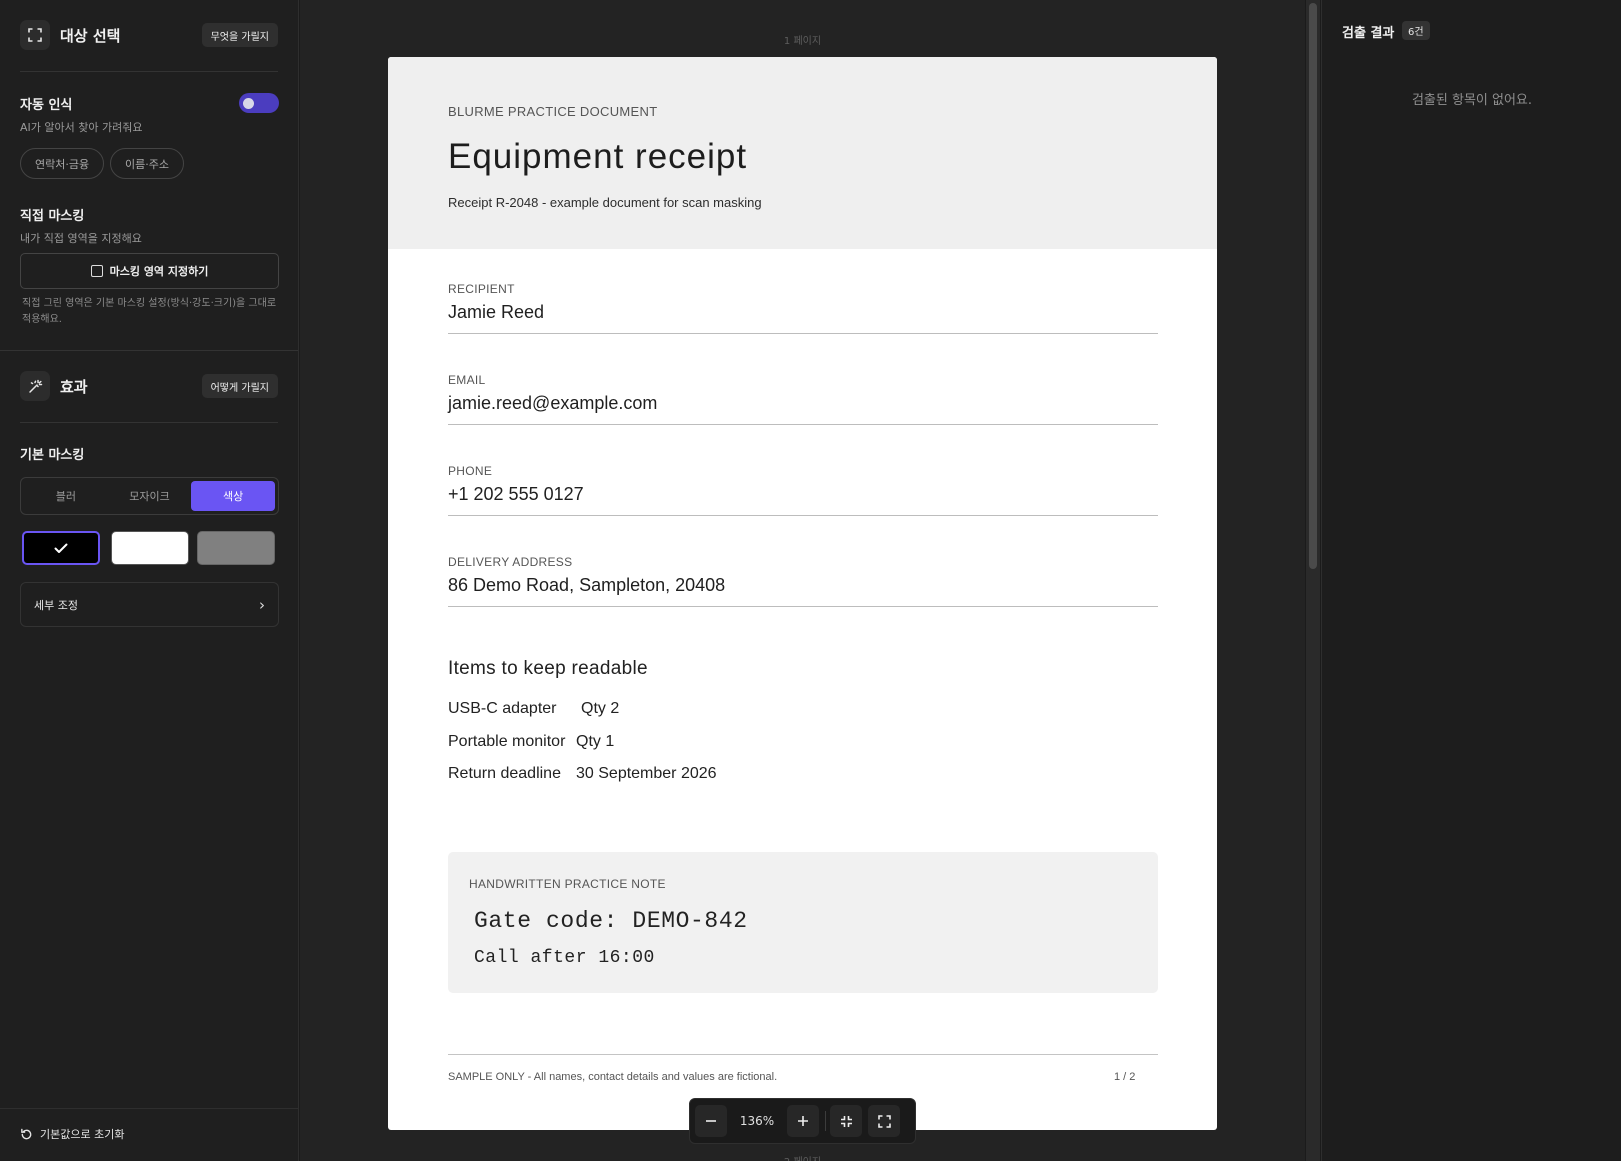 This screenshot has width=1621, height=1161. I want to click on document-page-indicator: 1 / 2, so click(1125, 1077).